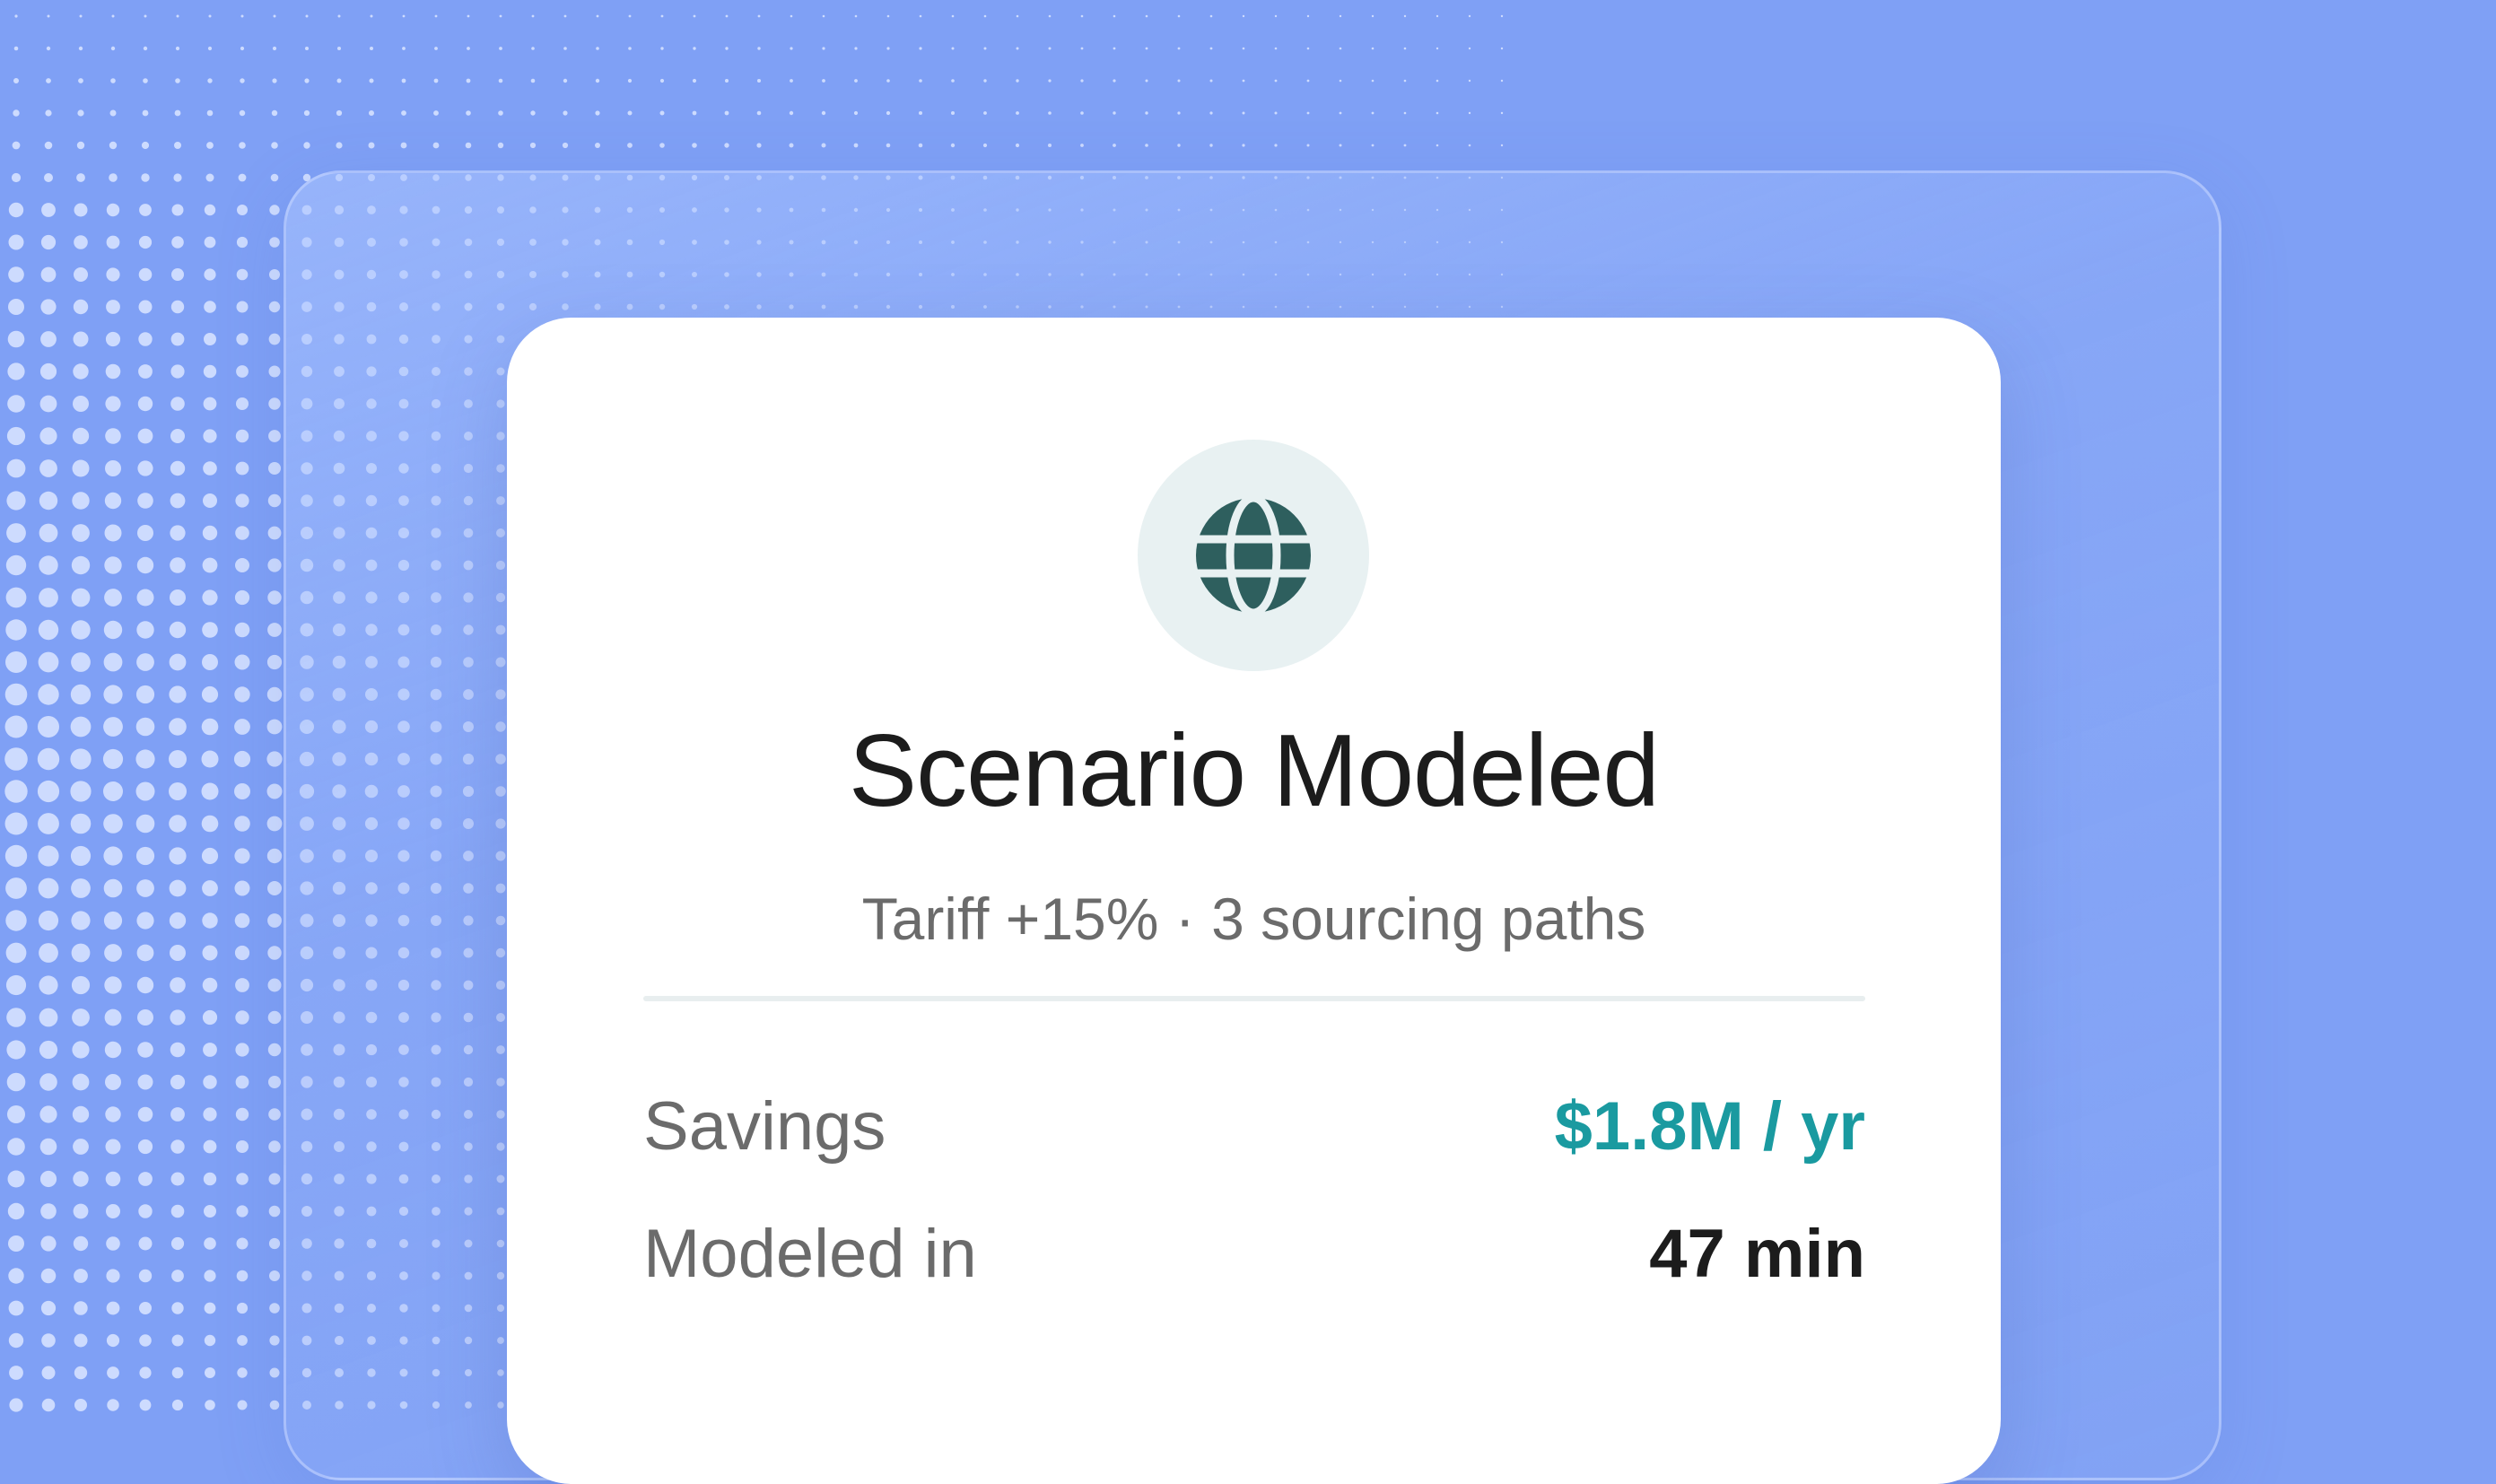 This screenshot has width=2496, height=1484. Describe the element at coordinates (1757, 1254) in the screenshot. I see `modeled-time-value: 47 min` at that location.